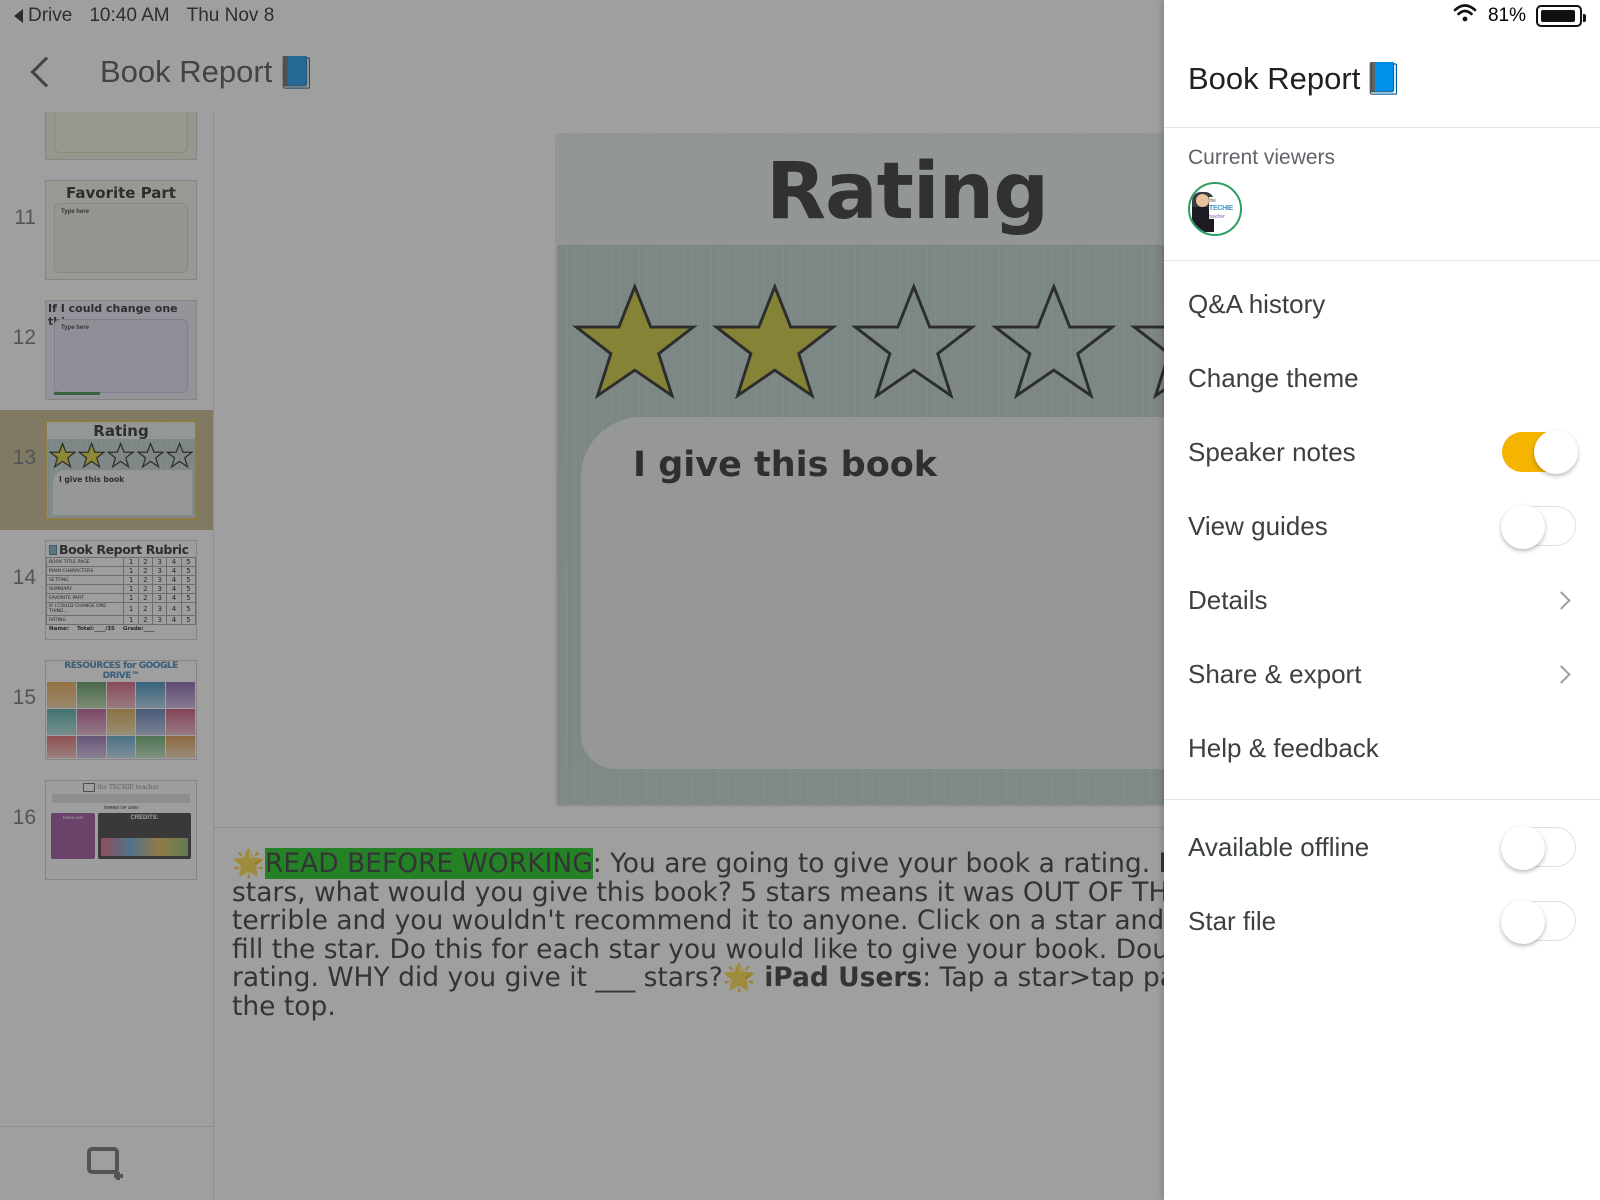 This screenshot has height=1200, width=1600. Describe the element at coordinates (1382, 847) in the screenshot. I see `menu-item-available-offline: Available offline` at that location.